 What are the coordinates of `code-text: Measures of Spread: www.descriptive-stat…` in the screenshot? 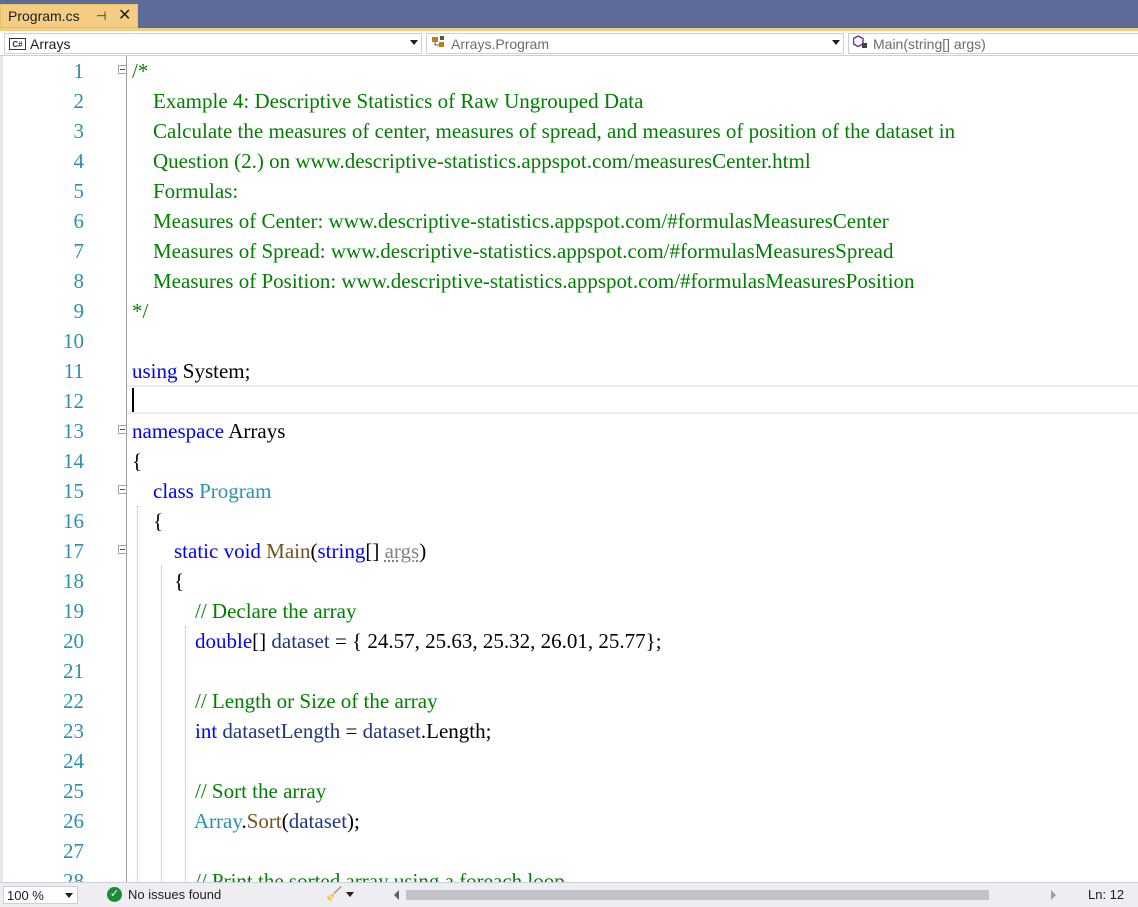 It's located at (512, 251).